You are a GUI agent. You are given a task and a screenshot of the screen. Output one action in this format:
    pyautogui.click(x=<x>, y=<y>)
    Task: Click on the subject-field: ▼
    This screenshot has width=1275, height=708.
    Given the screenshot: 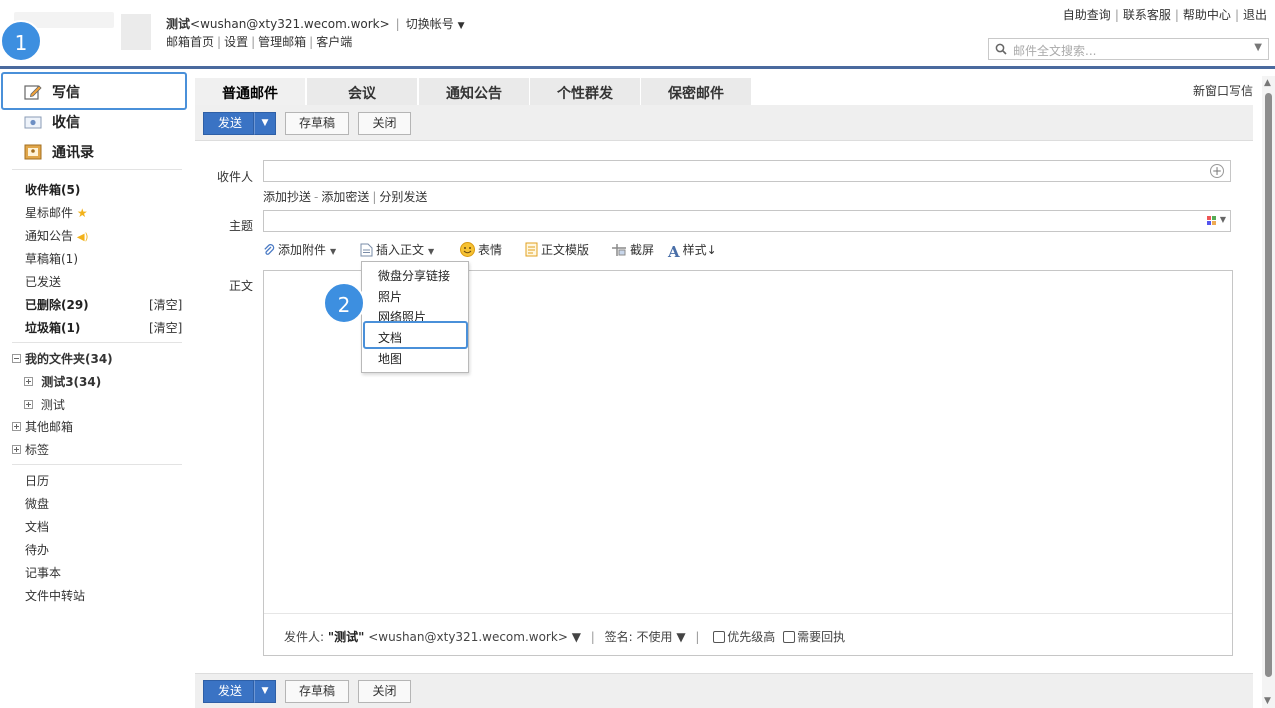 What is the action you would take?
    pyautogui.click(x=747, y=221)
    